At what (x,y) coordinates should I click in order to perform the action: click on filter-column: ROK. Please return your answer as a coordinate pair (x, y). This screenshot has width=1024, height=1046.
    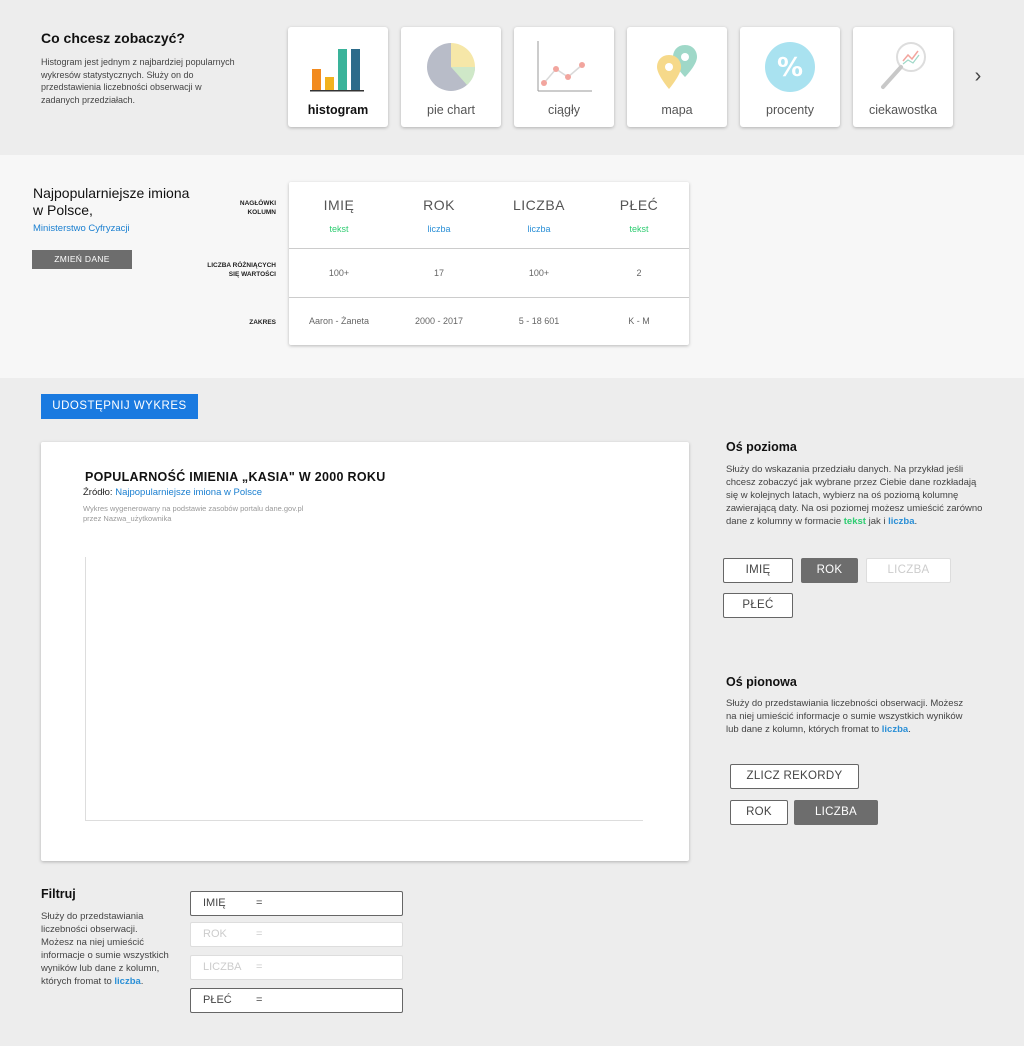
    Looking at the image, I should click on (215, 934).